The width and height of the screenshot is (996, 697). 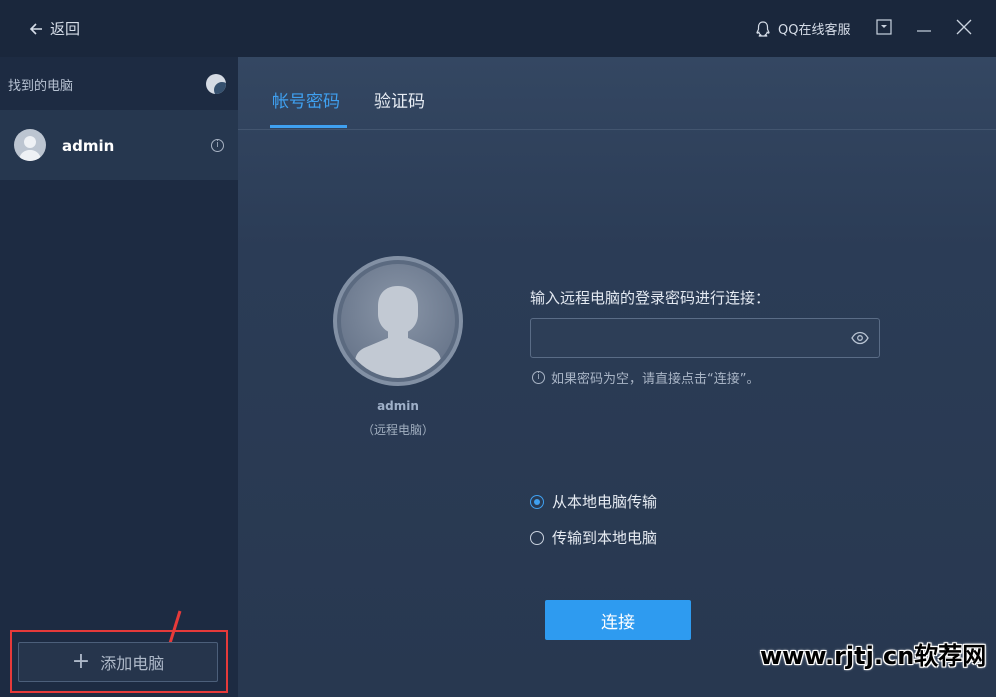 I want to click on close-icon, so click(x=964, y=27).